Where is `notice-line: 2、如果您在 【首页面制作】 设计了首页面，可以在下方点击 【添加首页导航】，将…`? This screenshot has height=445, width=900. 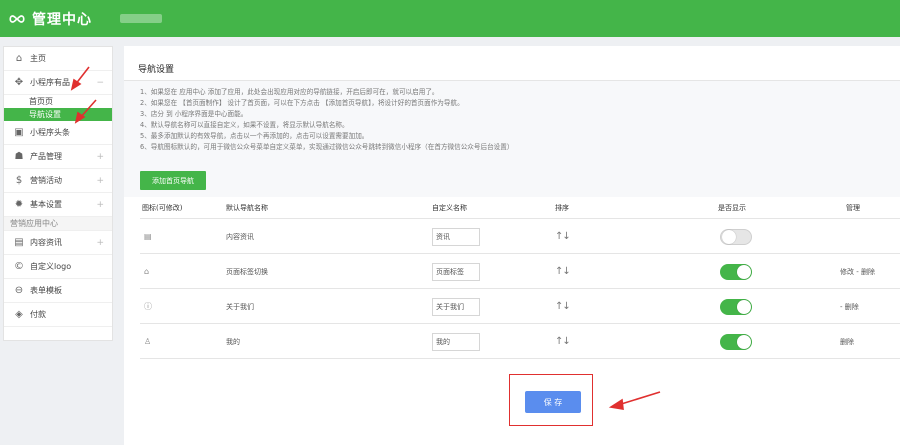 notice-line: 2、如果您在 【首页面制作】 设计了首页面，可以在下方点击 【添加首页导航】，将… is located at coordinates (302, 103).